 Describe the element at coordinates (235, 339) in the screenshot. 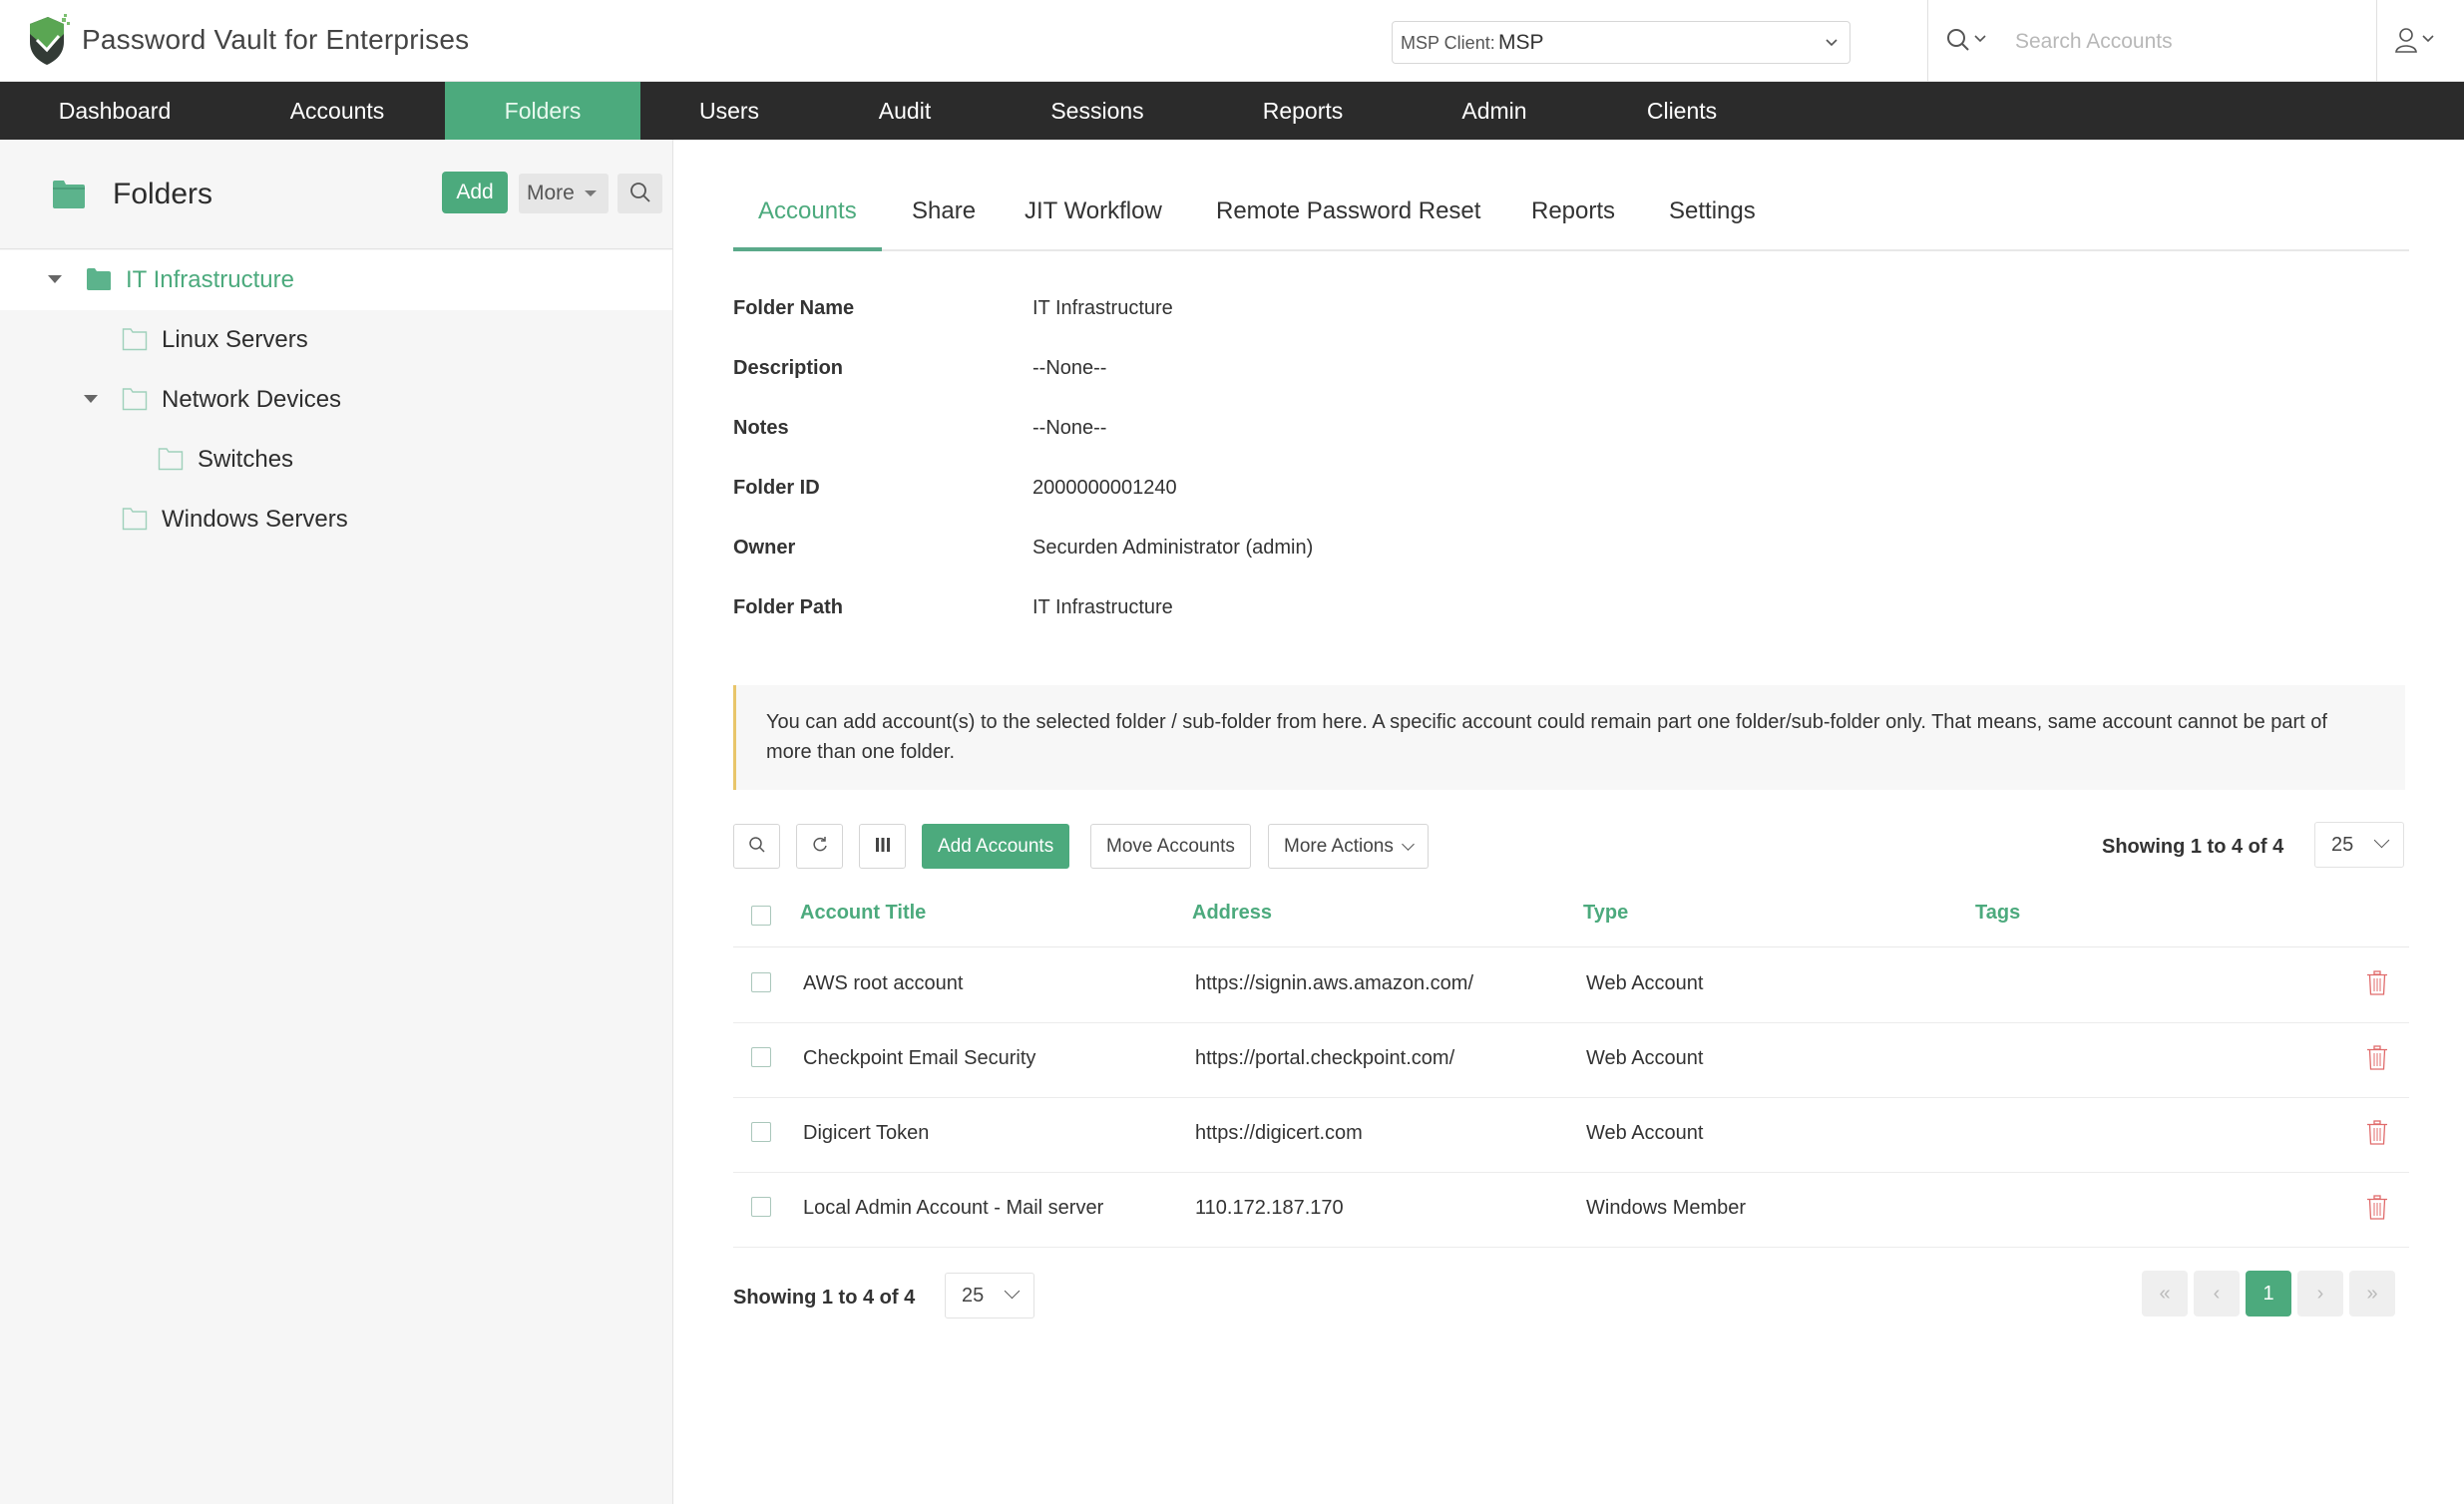

I see `tree-item-label: Linux Servers` at that location.